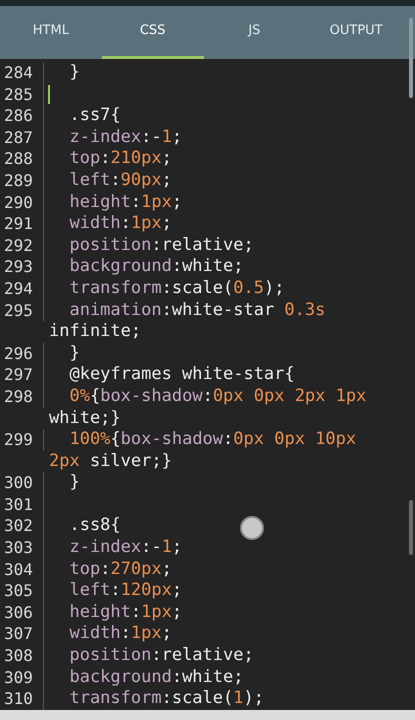 This screenshot has width=415, height=720. Describe the element at coordinates (22, 548) in the screenshot. I see `line-number: 303` at that location.